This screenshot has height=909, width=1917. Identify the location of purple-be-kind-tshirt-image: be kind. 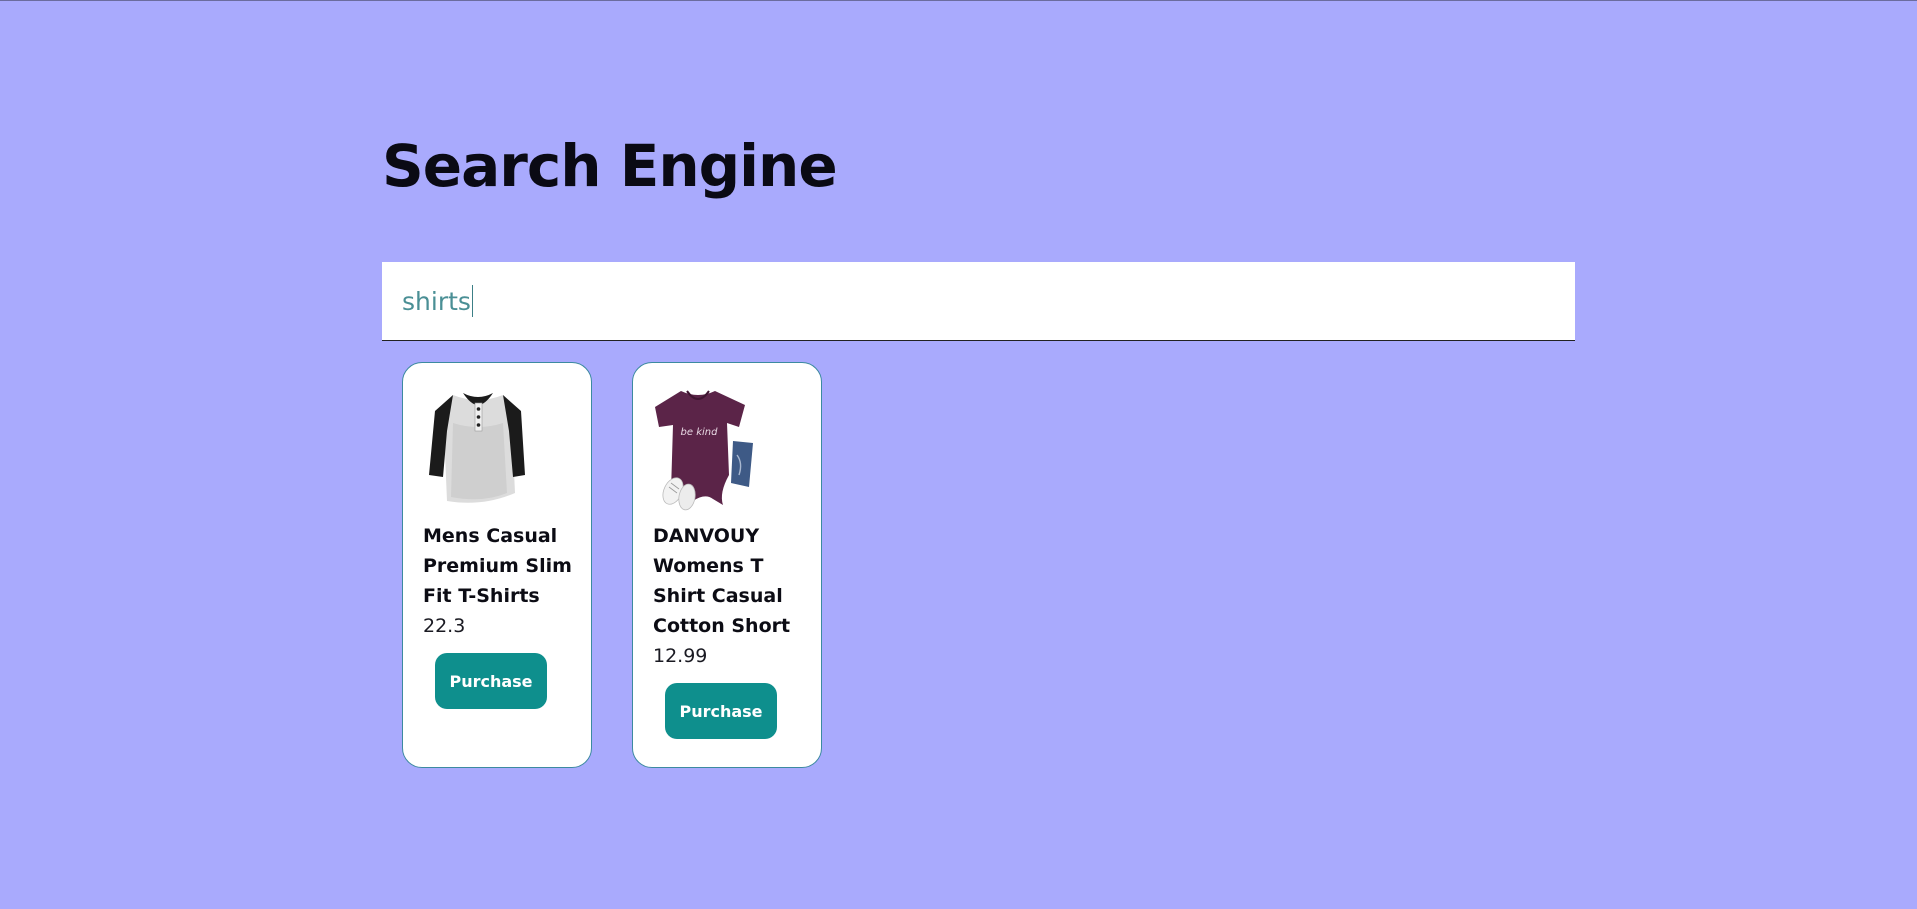
(704, 450).